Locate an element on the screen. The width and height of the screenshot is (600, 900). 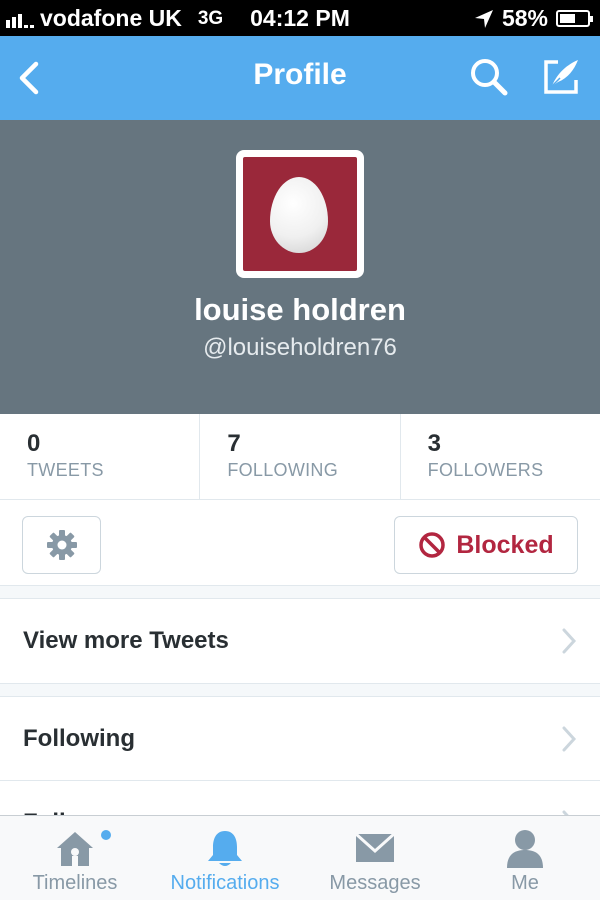
status-bar: vodafone UK 3G 04:12 PM 58% is located at coordinates (300, 18).